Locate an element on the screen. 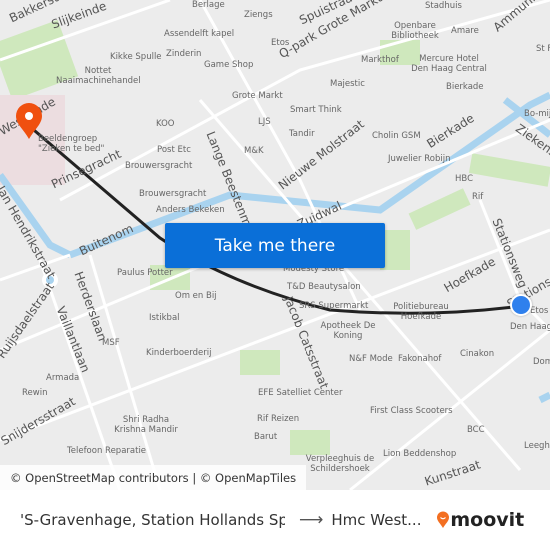 This screenshot has height=550, width=550. poi-label: Kikke Spulle is located at coordinates (136, 57).